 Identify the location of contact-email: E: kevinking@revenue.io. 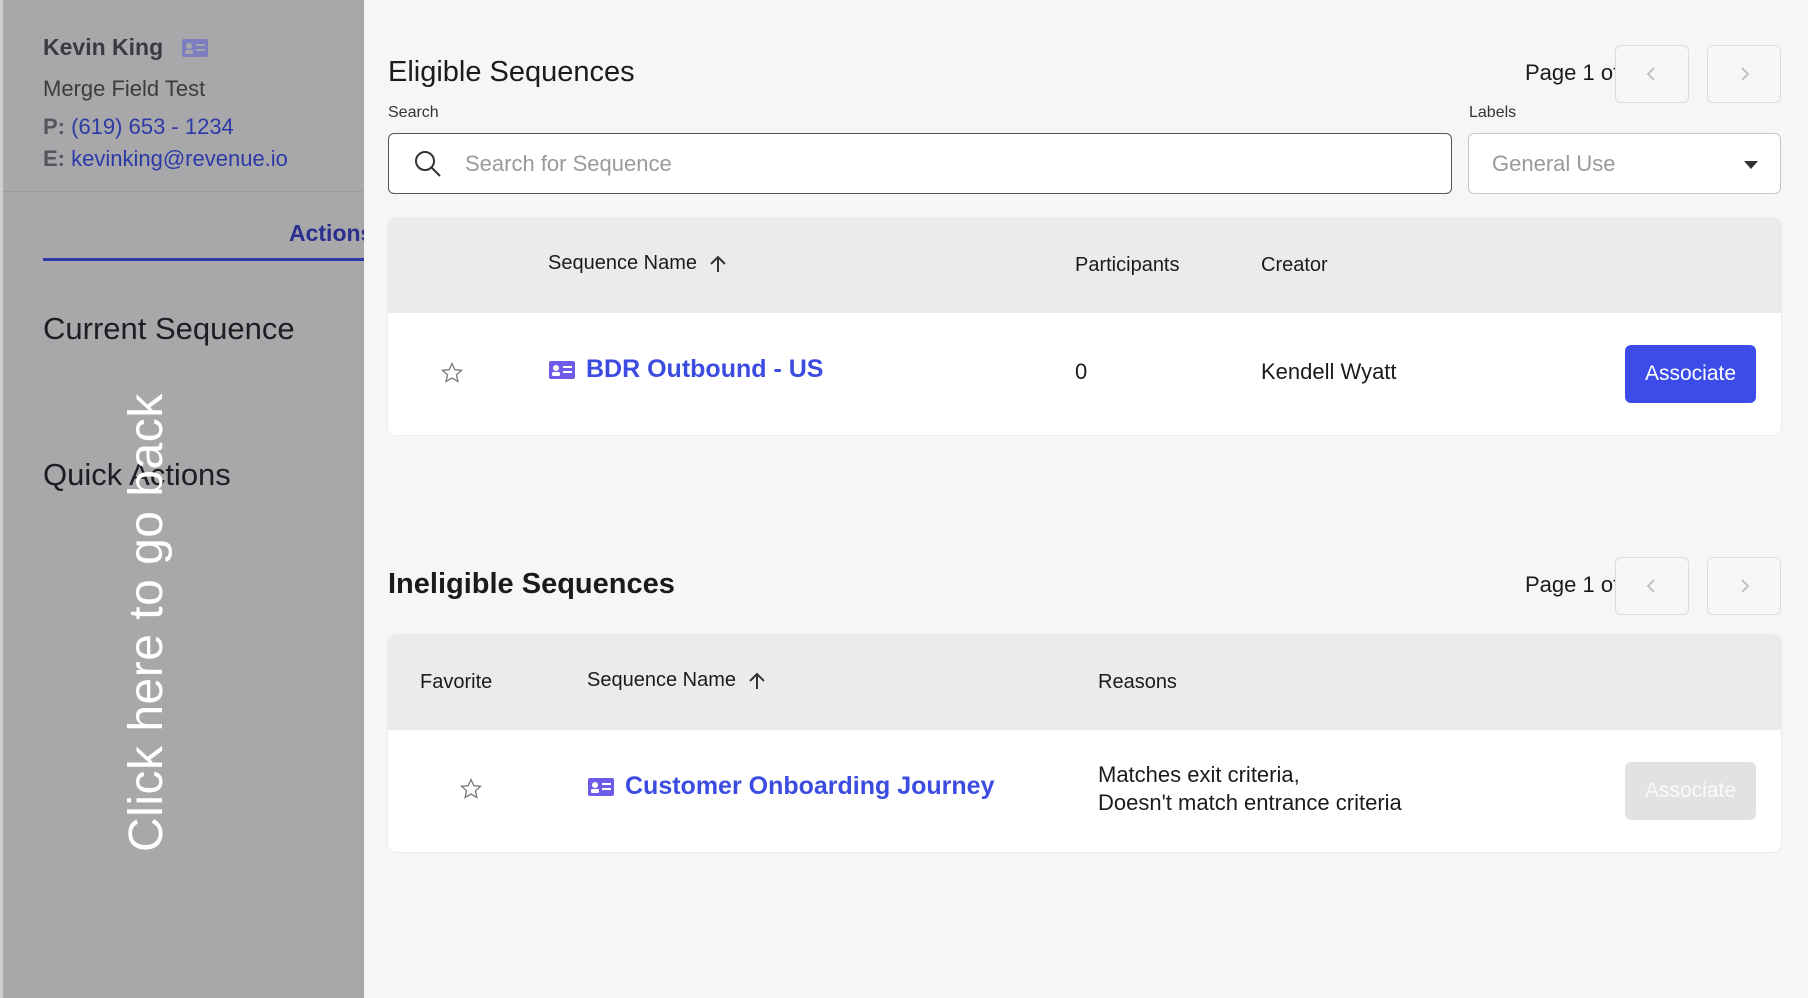
(165, 159).